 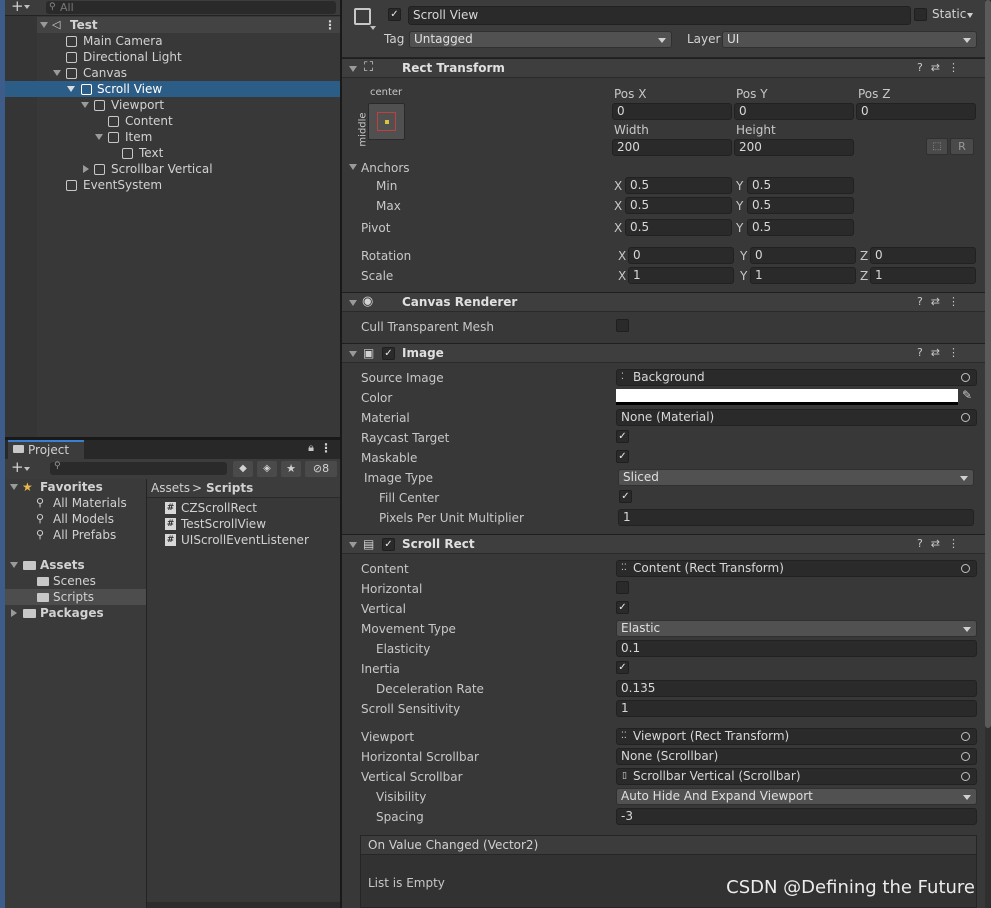 What do you see at coordinates (75, 613) in the screenshot?
I see `tree-packages: Packages` at bounding box center [75, 613].